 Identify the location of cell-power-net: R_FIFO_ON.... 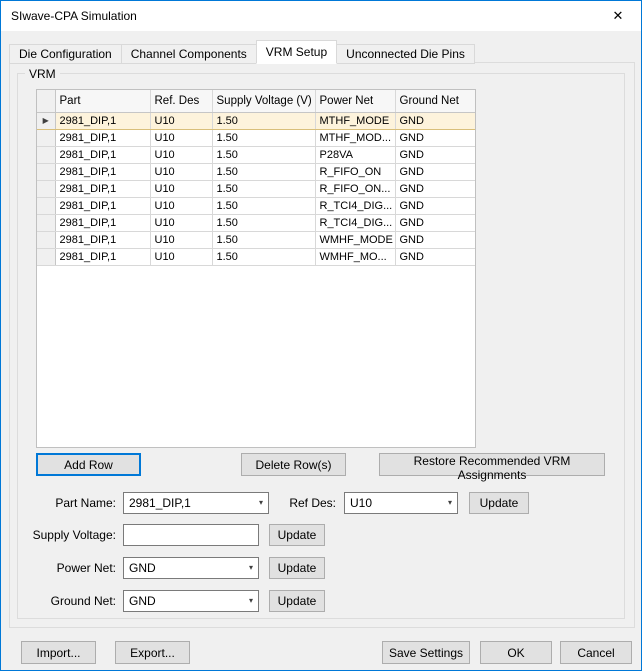
(355, 189).